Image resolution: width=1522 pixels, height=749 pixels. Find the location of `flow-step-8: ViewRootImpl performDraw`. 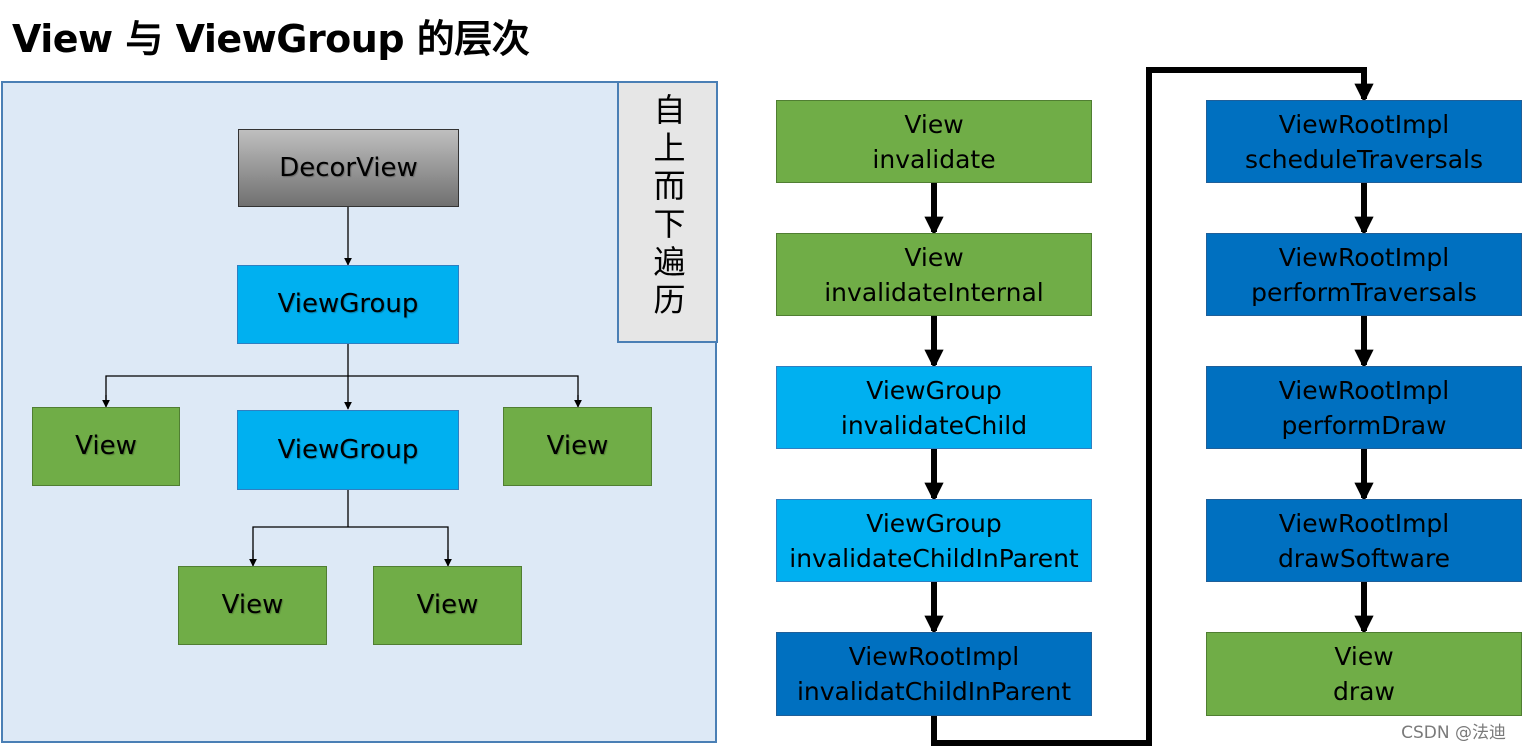

flow-step-8: ViewRootImpl performDraw is located at coordinates (1364, 407).